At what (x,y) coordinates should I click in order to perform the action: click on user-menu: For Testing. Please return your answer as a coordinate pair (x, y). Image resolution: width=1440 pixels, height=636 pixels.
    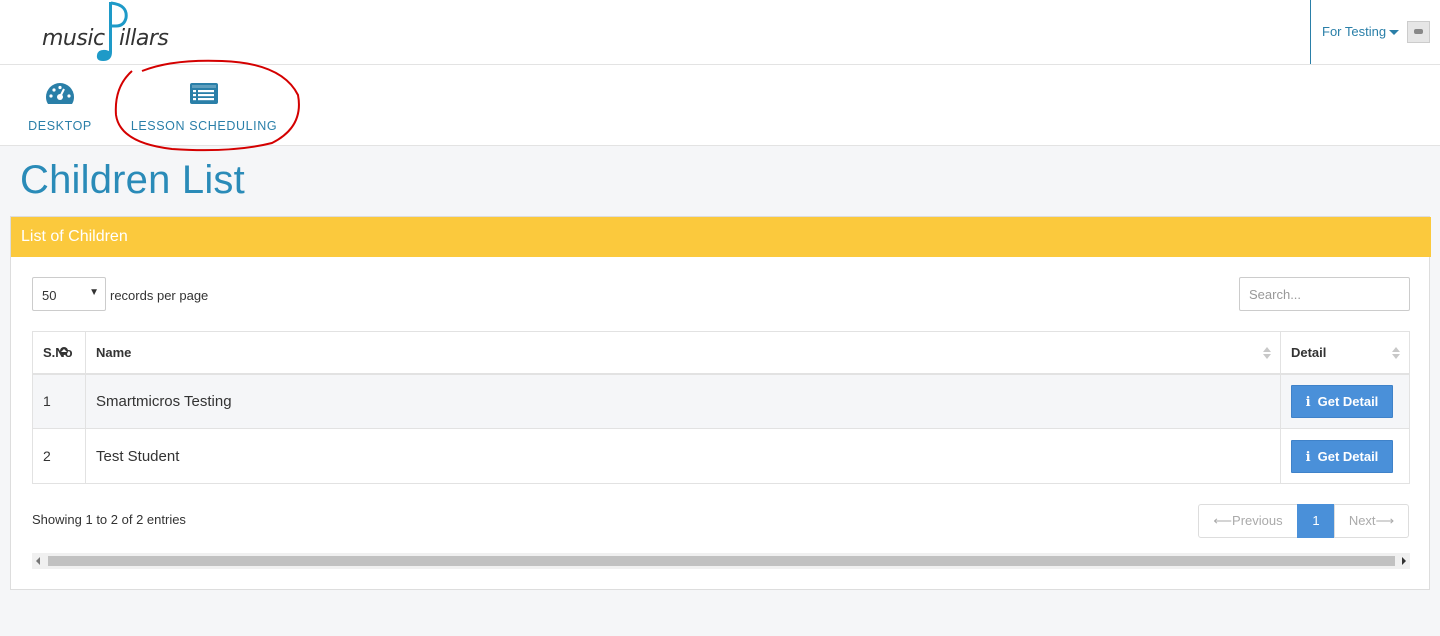
    Looking at the image, I should click on (1375, 32).